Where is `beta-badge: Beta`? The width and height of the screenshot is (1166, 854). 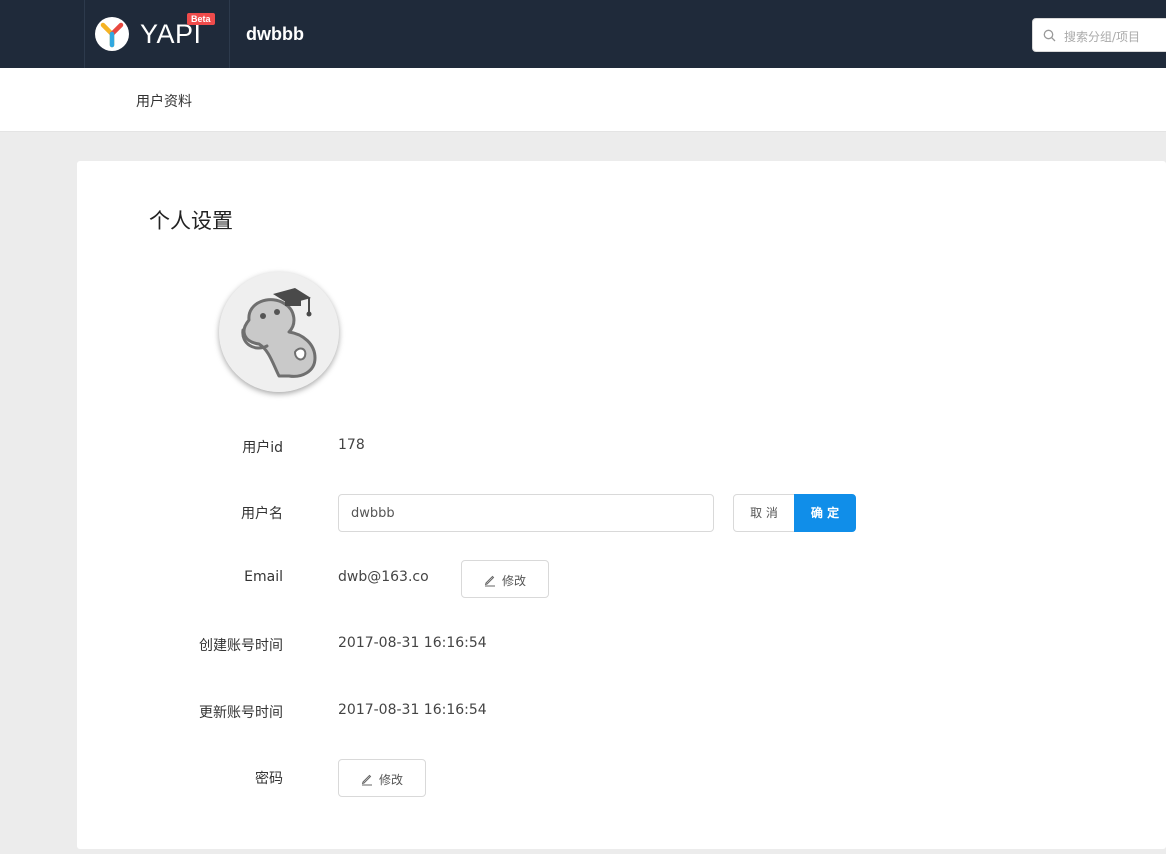
beta-badge: Beta is located at coordinates (201, 19).